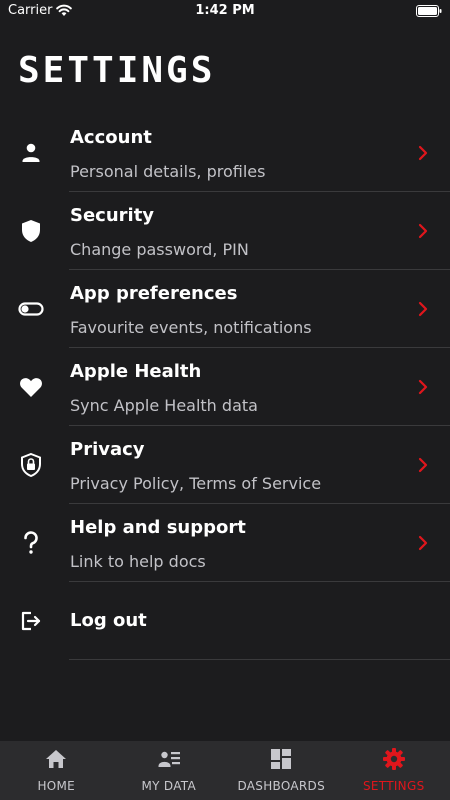 The width and height of the screenshot is (450, 800). What do you see at coordinates (168, 171) in the screenshot?
I see `item-subtitle: Personal details, profiles` at bounding box center [168, 171].